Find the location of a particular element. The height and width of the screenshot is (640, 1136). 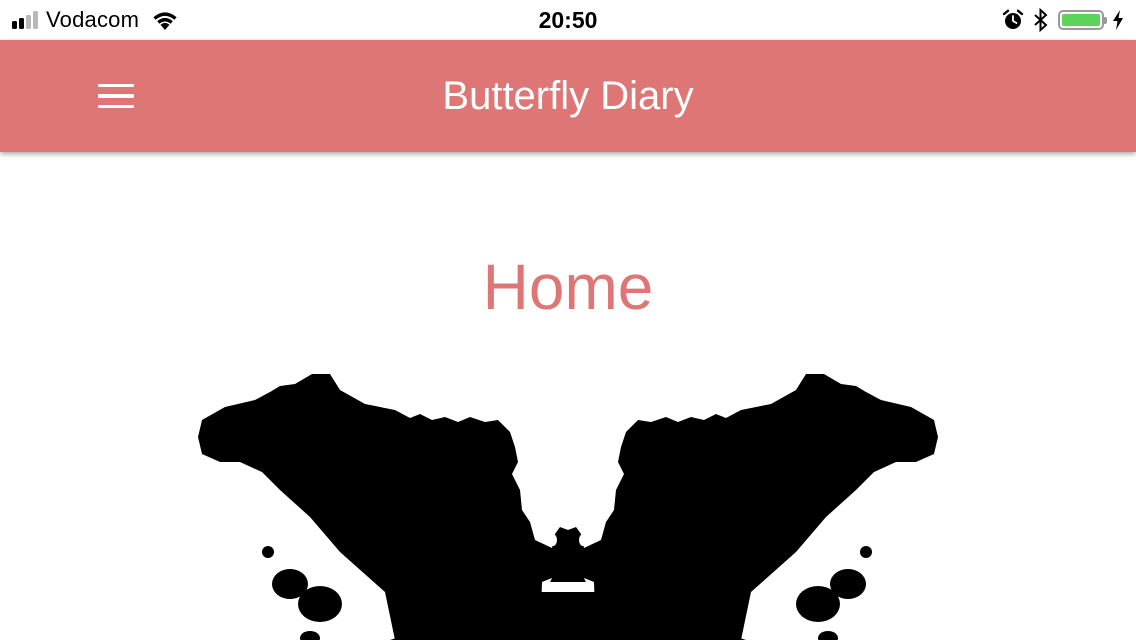

app-title: Butterfly Diary is located at coordinates (568, 96).